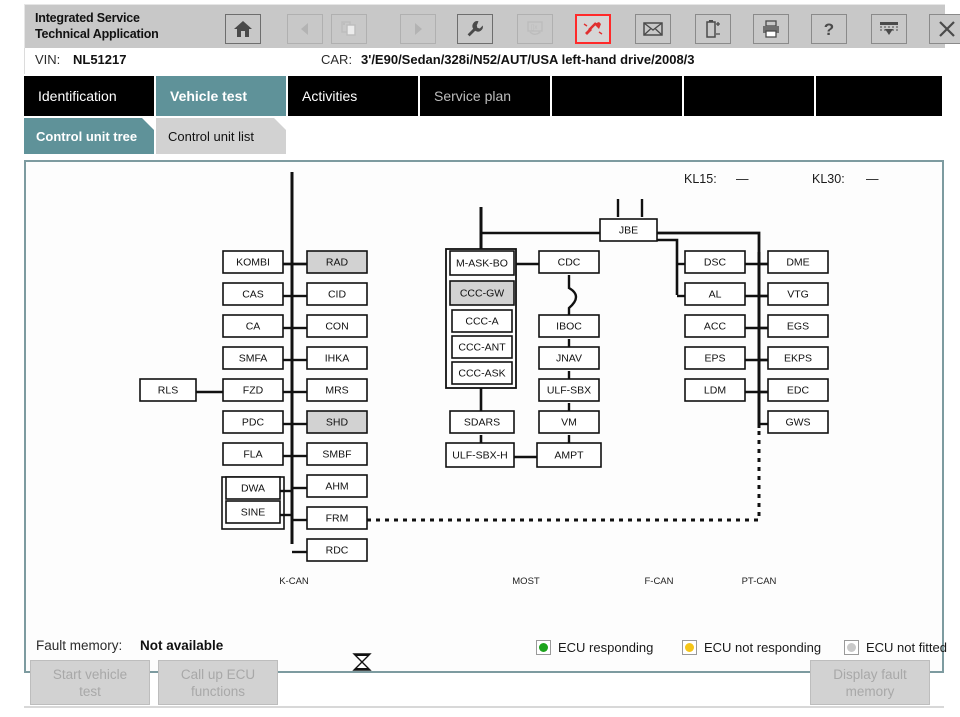 The image size is (960, 717). Describe the element at coordinates (870, 682) in the screenshot. I see `action-button-display-fault: Display fault memory` at that location.